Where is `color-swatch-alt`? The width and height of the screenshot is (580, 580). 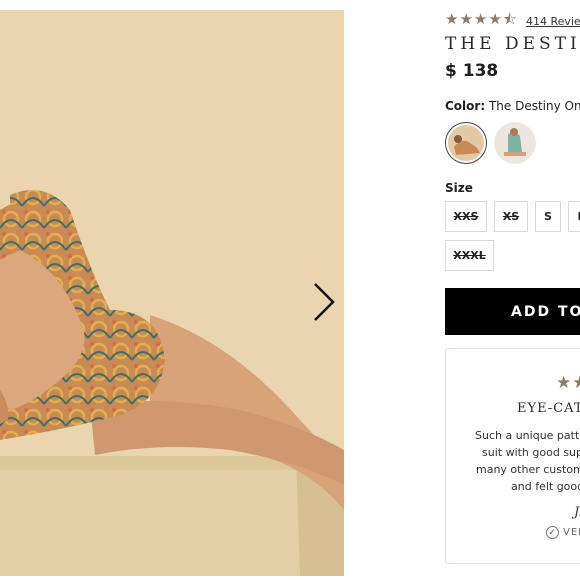
color-swatch-alt is located at coordinates (515, 143).